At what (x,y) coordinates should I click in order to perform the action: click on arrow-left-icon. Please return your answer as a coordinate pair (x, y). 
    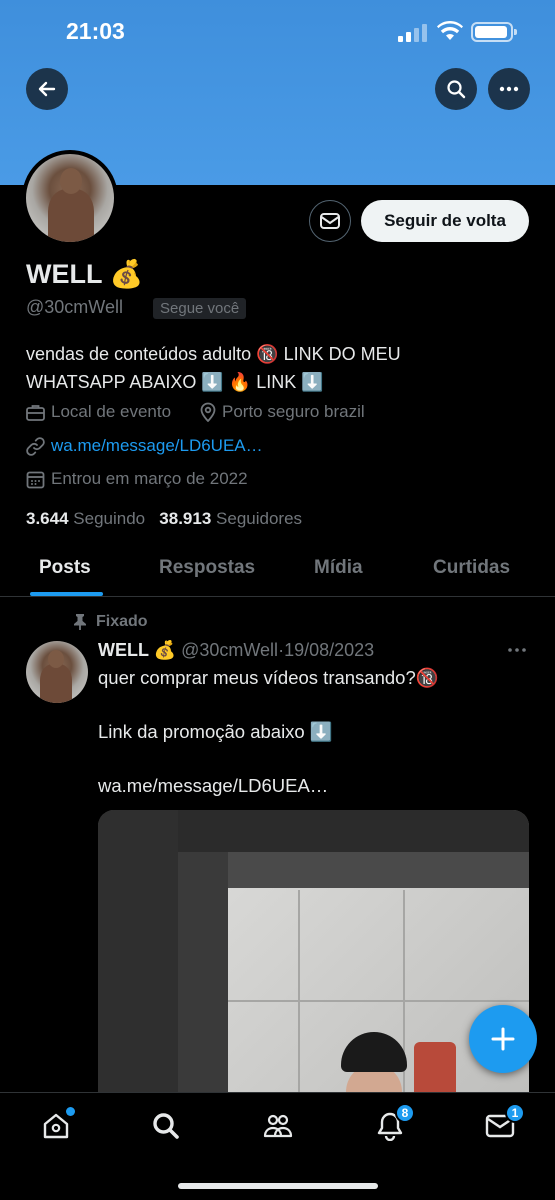
    Looking at the image, I should click on (47, 89).